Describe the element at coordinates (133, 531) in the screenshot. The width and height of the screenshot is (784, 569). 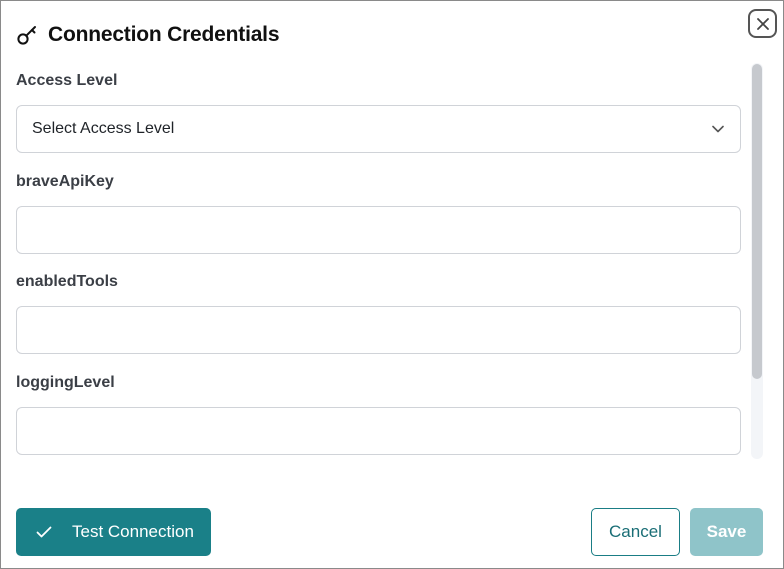
I see `test-connection-label: Test Connection` at that location.